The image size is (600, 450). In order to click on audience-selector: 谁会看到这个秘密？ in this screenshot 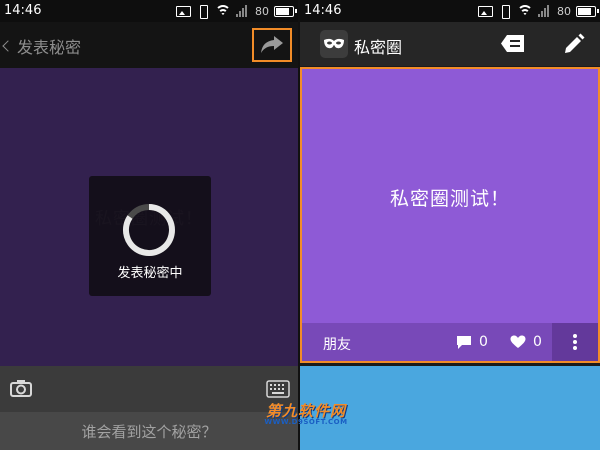, I will do `click(149, 431)`.